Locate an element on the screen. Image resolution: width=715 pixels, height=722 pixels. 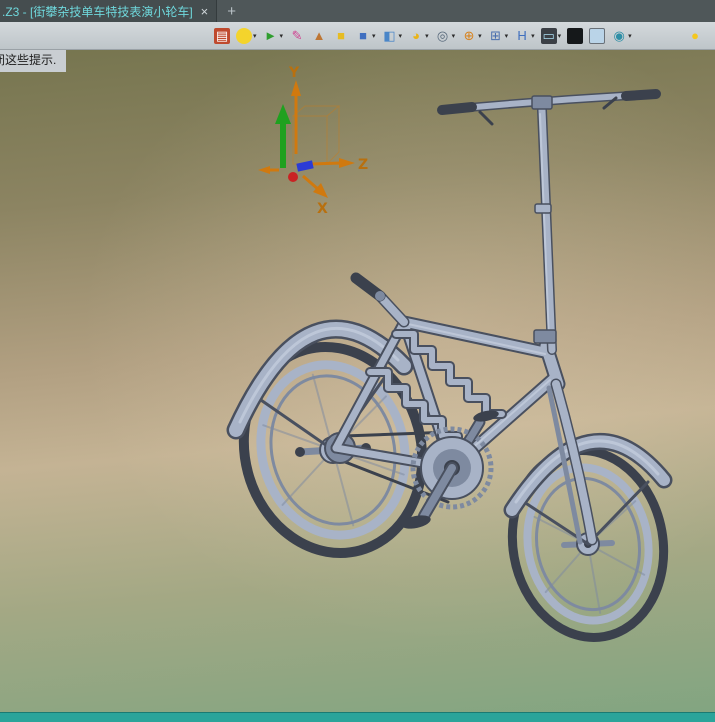
bulb-icon: ▾ is located at coordinates (246, 36).